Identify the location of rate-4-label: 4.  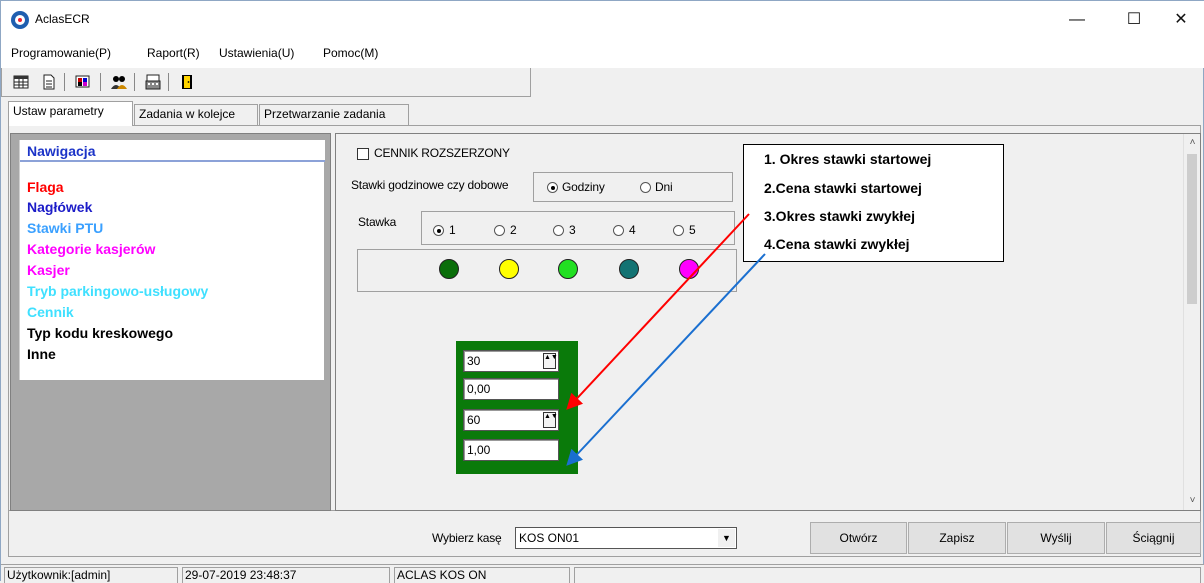
(632, 230).